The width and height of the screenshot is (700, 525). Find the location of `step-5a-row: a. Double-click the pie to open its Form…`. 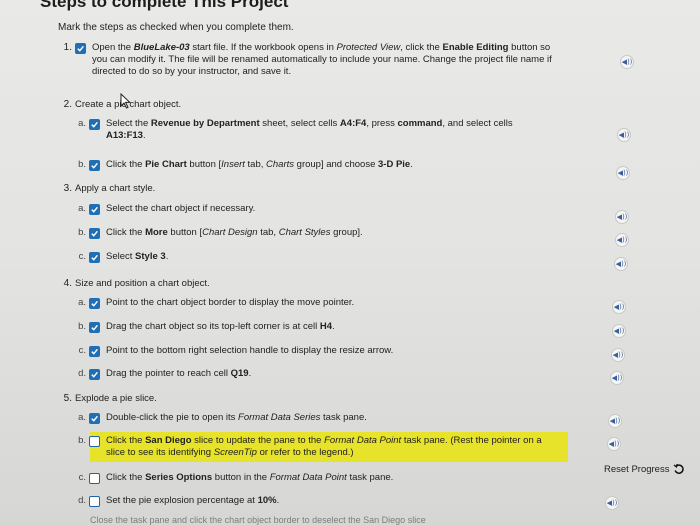

step-5a-row: a. Double-click the pie to open its Form… is located at coordinates (222, 418).